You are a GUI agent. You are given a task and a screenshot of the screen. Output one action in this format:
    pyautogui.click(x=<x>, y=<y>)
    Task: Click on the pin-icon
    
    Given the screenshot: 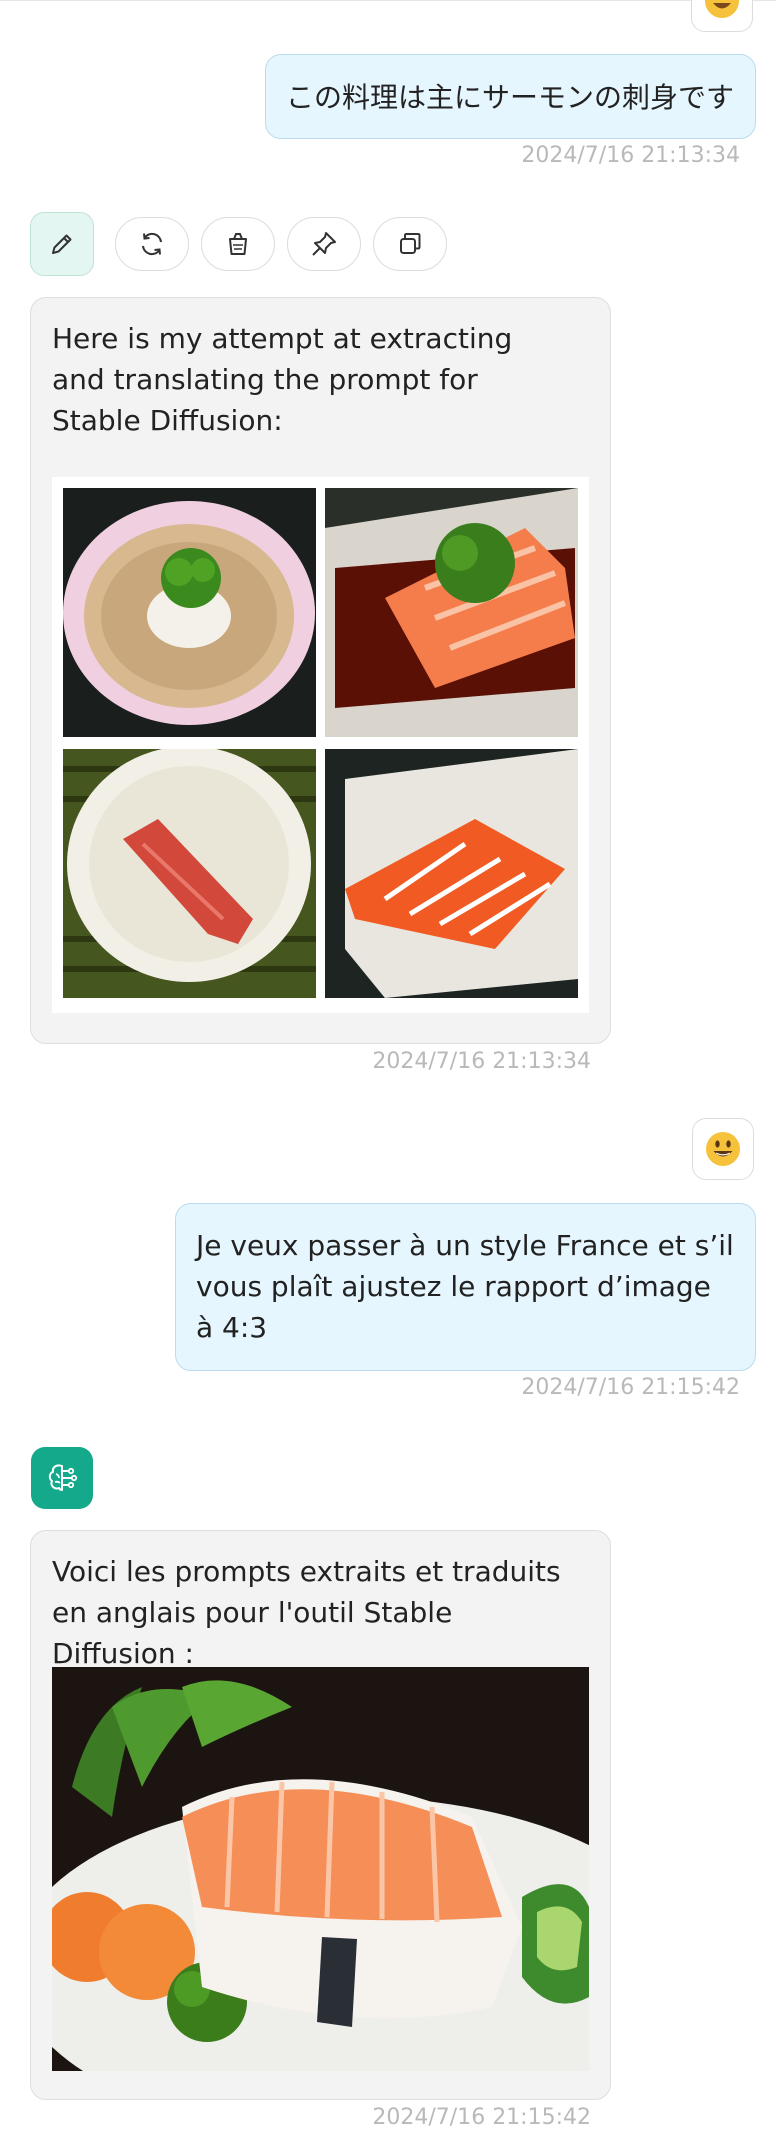 What is the action you would take?
    pyautogui.click(x=324, y=244)
    